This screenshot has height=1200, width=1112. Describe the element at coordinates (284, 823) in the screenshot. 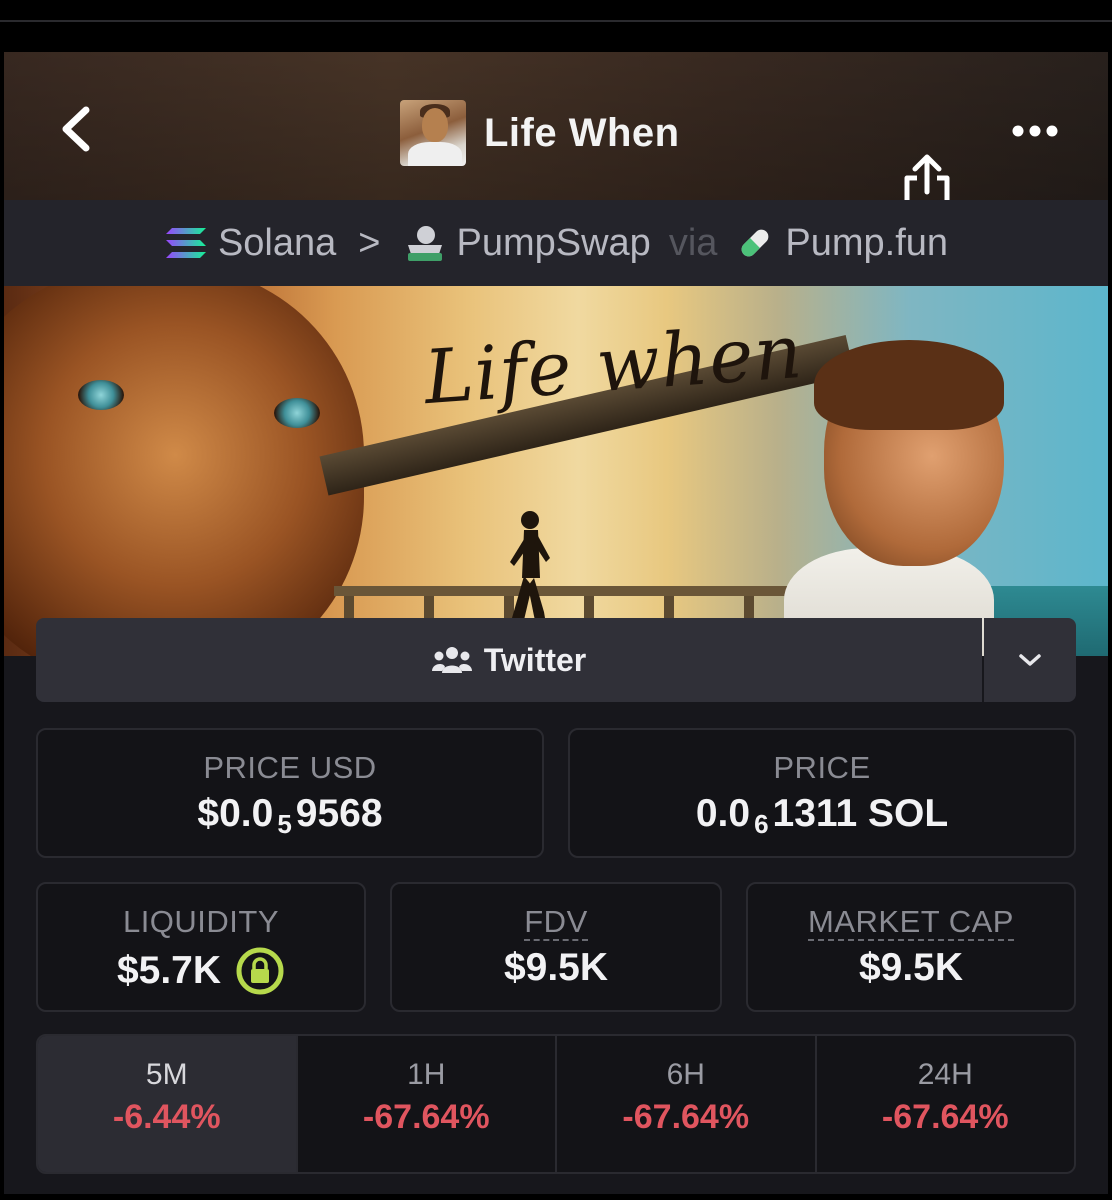

I see `price-usd-zero-count: 5` at that location.